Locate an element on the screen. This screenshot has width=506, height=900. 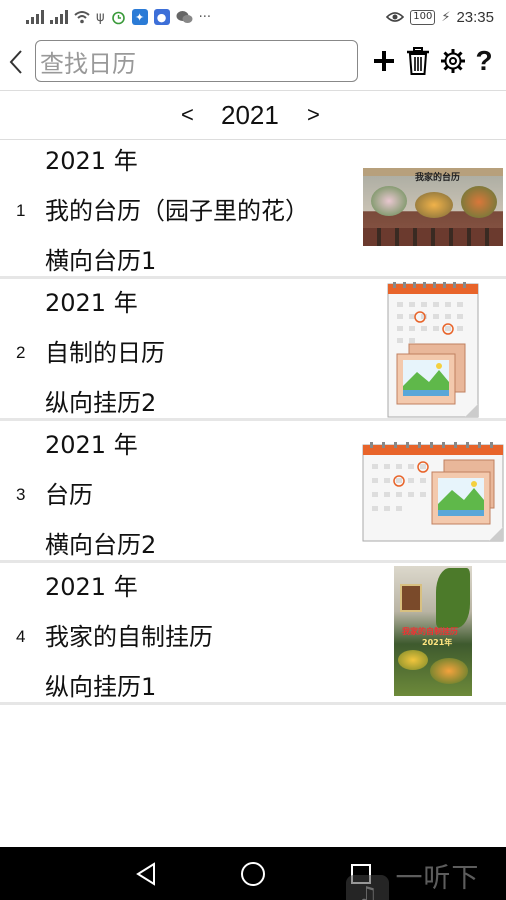
clock: 23:35 is located at coordinates (475, 17).